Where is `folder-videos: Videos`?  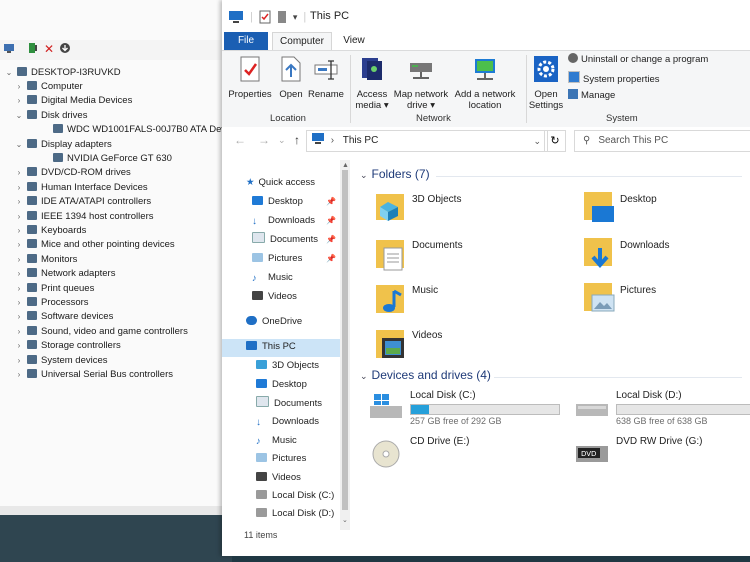 folder-videos: Videos is located at coordinates (464, 349).